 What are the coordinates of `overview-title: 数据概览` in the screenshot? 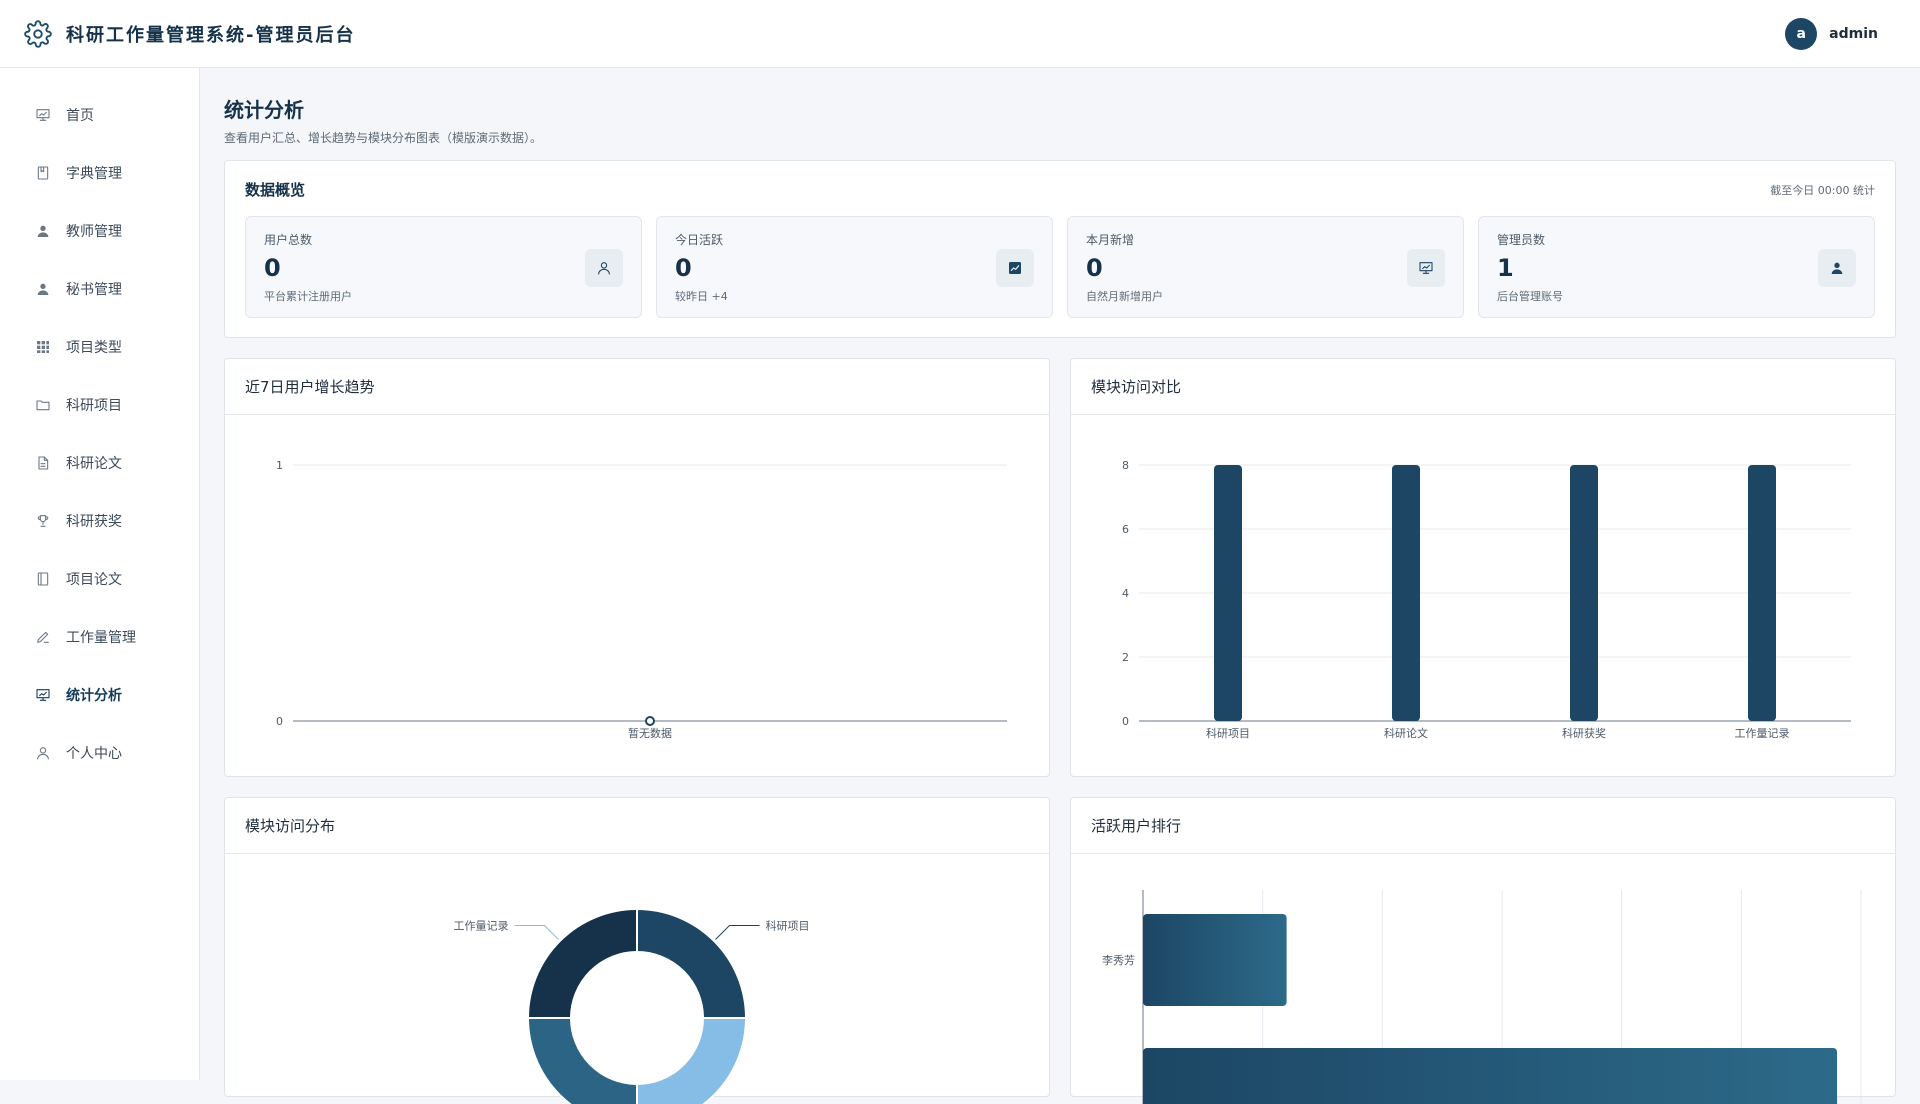 It's located at (275, 190).